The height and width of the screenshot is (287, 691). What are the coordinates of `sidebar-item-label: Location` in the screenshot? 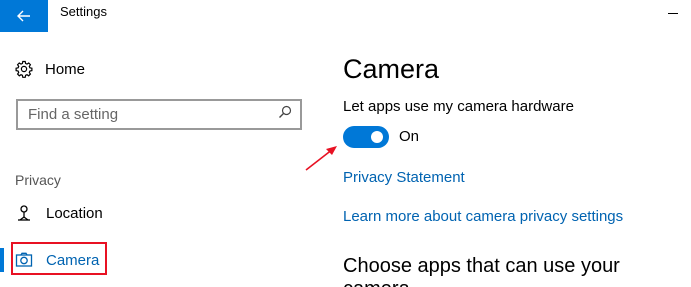 It's located at (74, 213).